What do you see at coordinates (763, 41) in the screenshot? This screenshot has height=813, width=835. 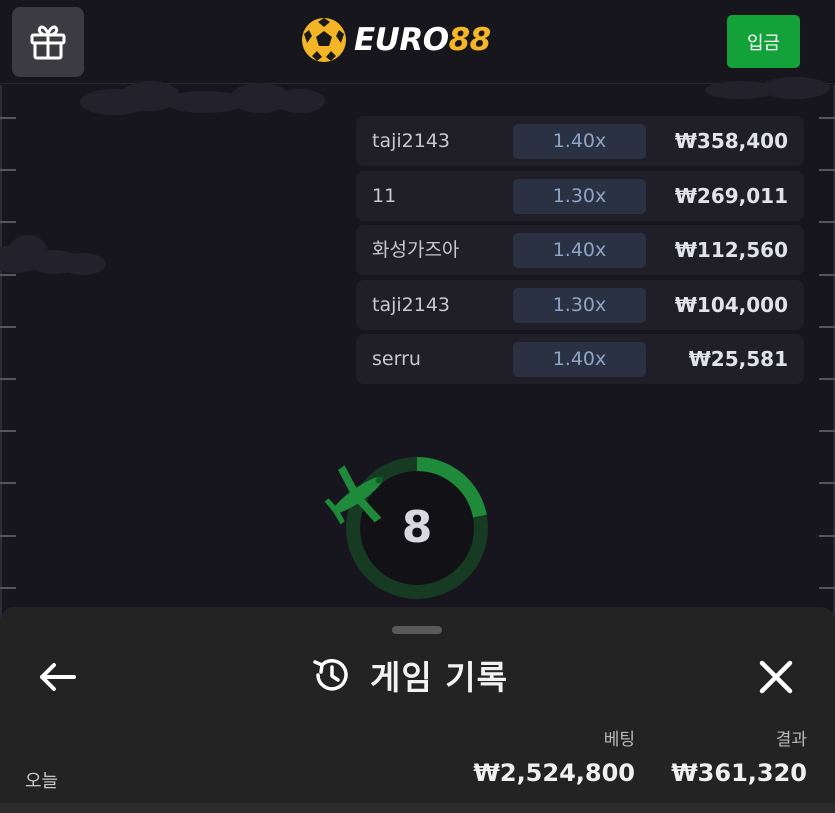 I see `deposit-button: 입금` at bounding box center [763, 41].